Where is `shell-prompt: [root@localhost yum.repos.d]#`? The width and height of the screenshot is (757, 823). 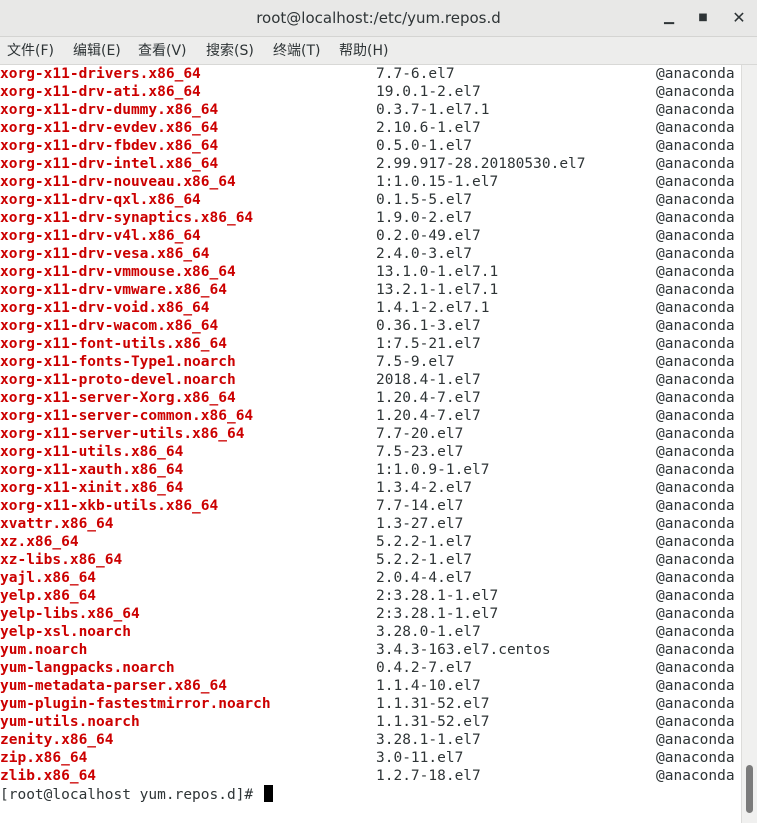 shell-prompt: [root@localhost yum.repos.d]# is located at coordinates (131, 795).